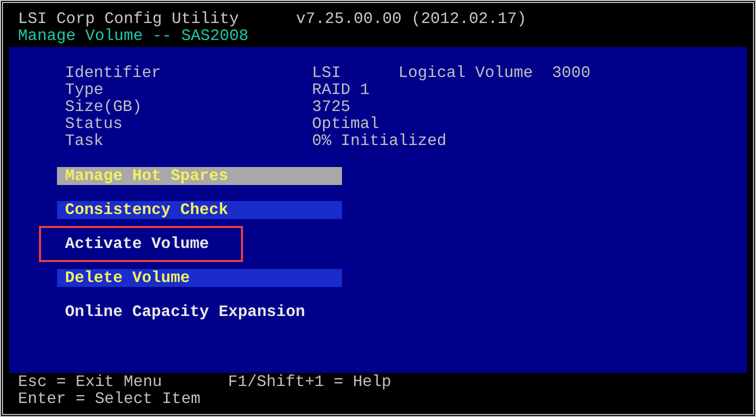 This screenshot has height=417, width=756. What do you see at coordinates (199, 210) in the screenshot?
I see `menu-item: Consistency Check` at bounding box center [199, 210].